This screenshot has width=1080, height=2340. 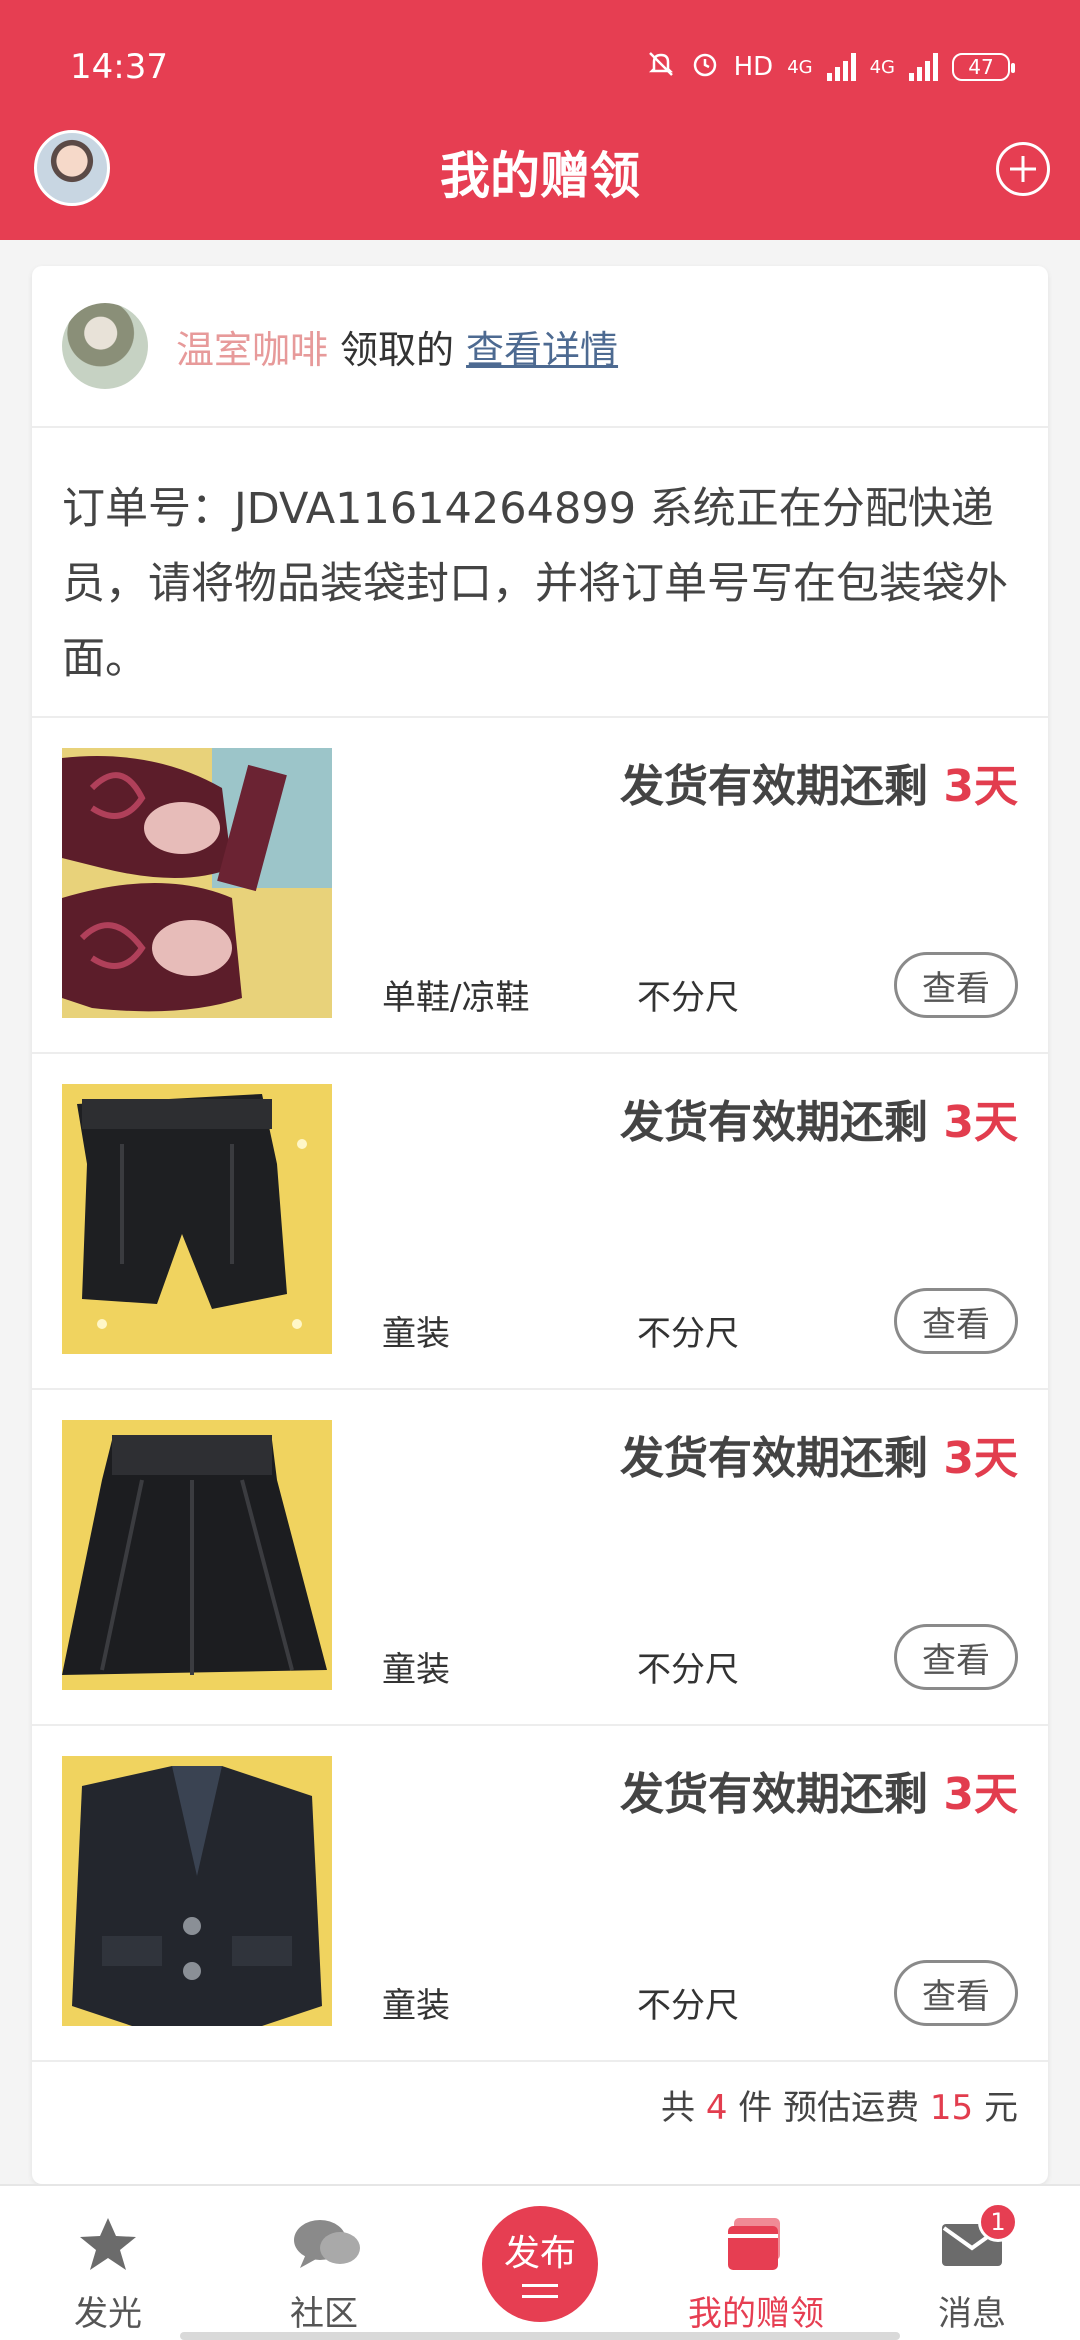 I want to click on summary-prefix: 共, so click(x=678, y=2108).